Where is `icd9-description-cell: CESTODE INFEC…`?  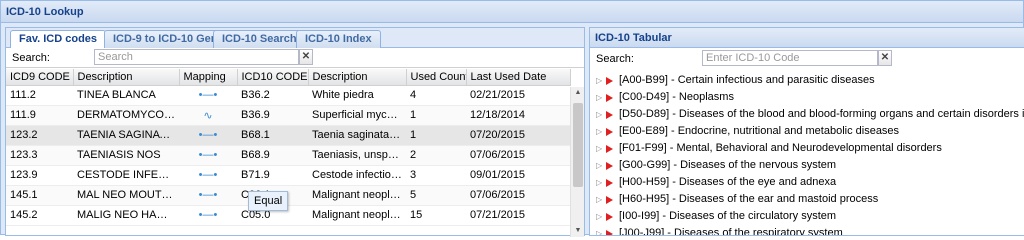
icd9-description-cell: CESTODE INFEC… is located at coordinates (126, 175).